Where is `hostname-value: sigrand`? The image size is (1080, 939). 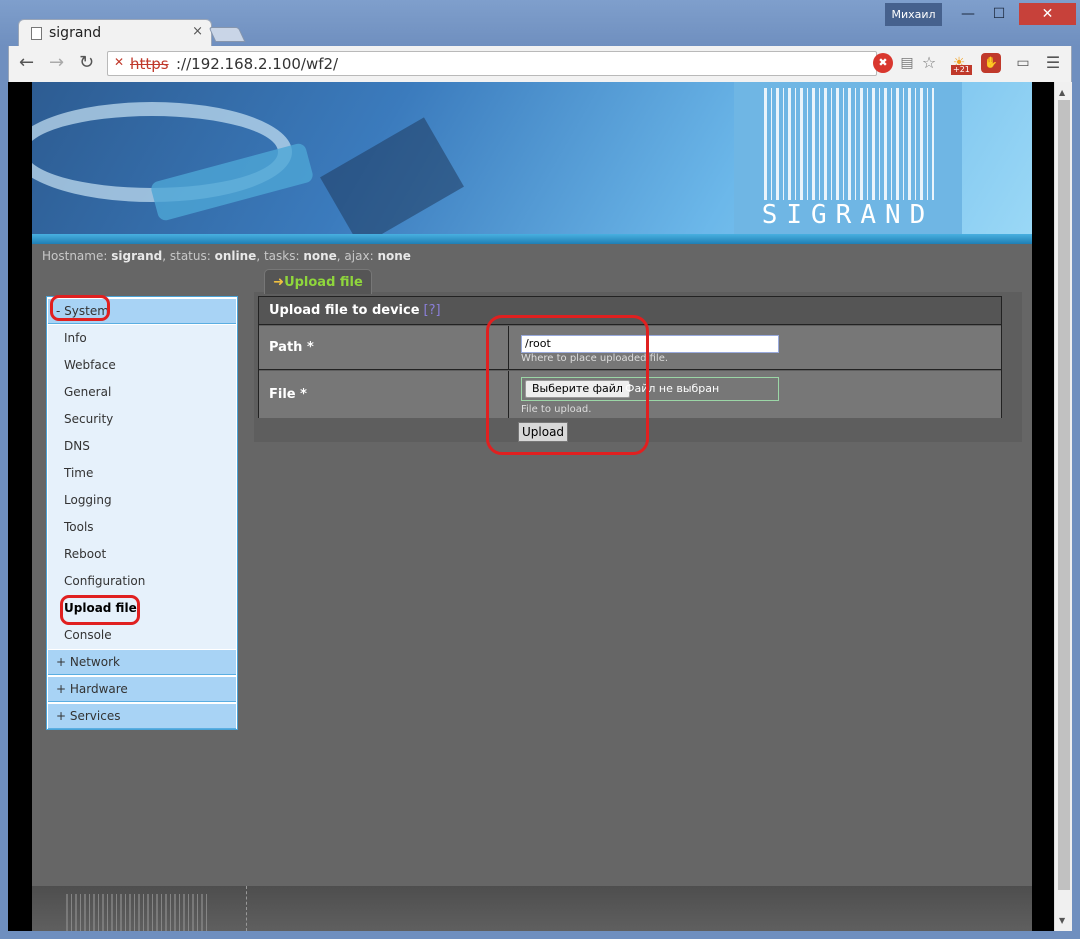
hostname-value: sigrand is located at coordinates (137, 256).